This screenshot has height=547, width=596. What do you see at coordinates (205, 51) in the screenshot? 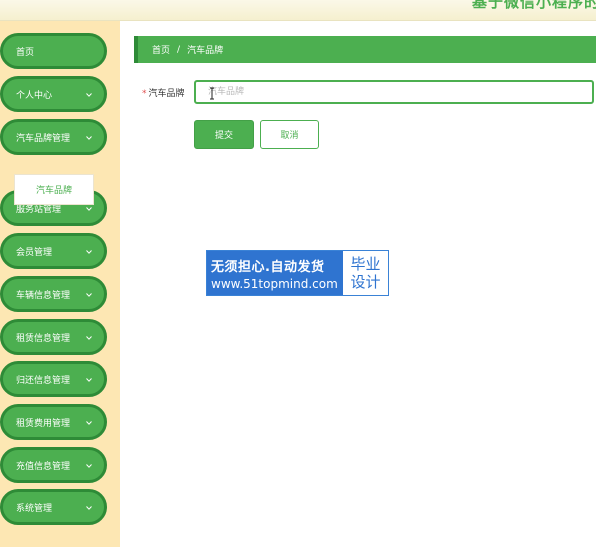
I see `breadcrumb-current: 汽车品牌` at bounding box center [205, 51].